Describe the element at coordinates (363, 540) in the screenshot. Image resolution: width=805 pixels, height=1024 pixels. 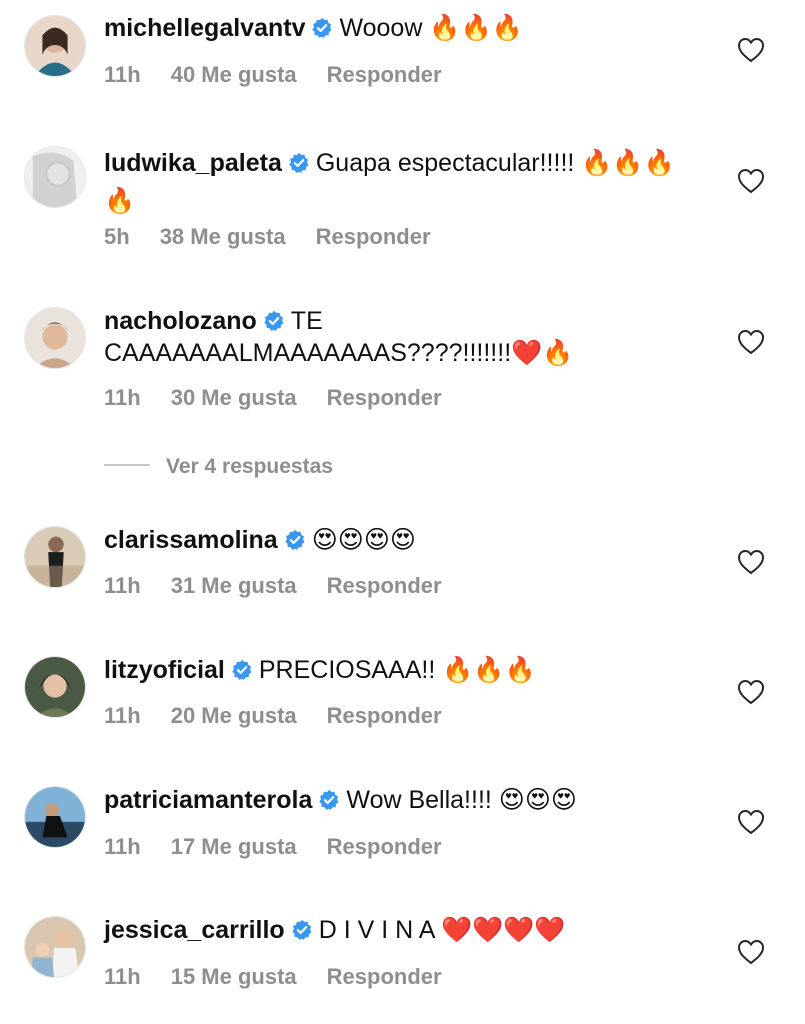
I see `comment-body: 😍😍😍😍` at that location.